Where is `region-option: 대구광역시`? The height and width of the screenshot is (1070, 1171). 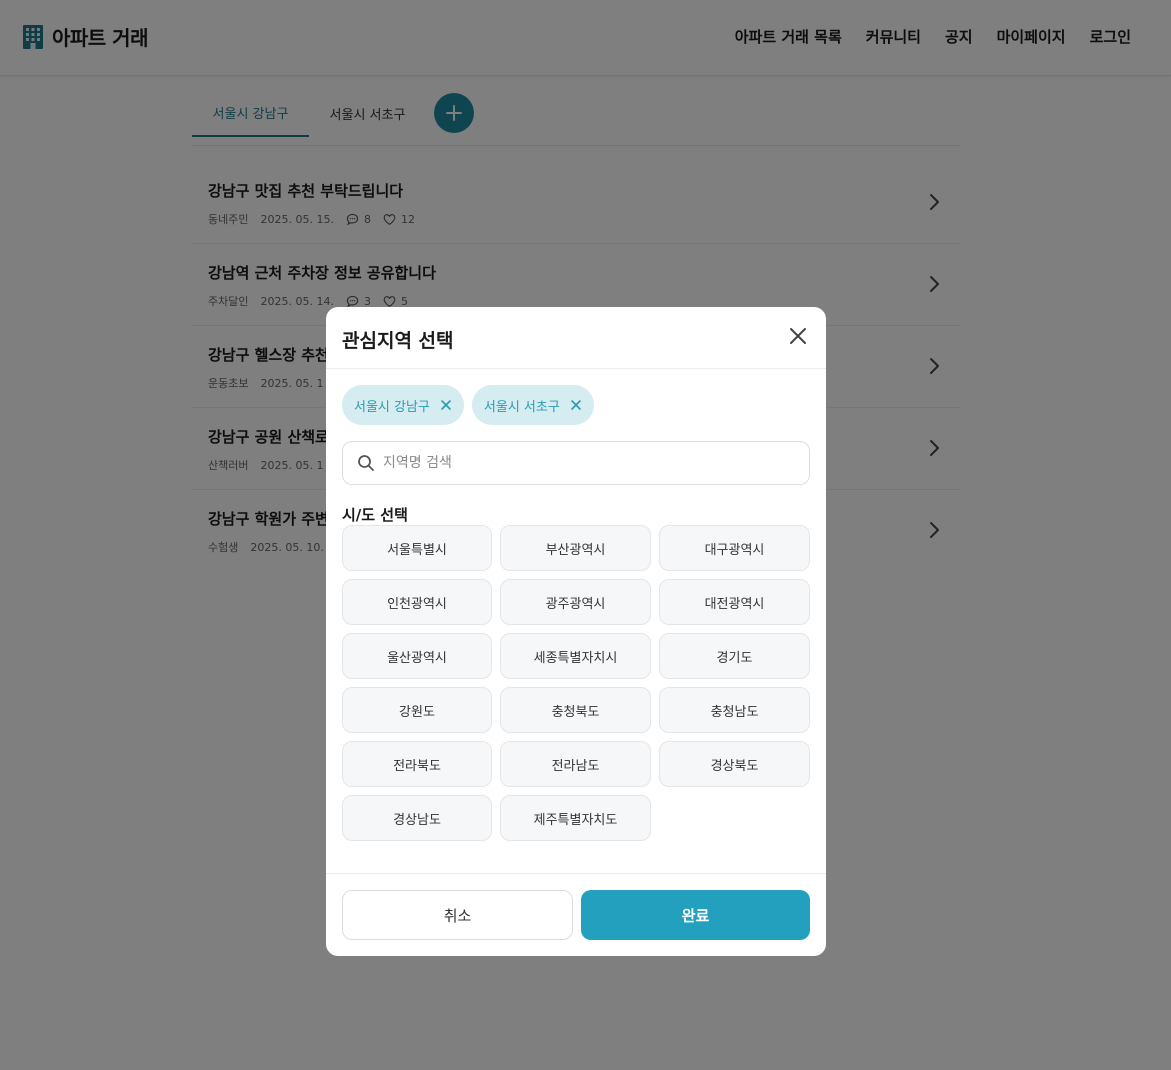 region-option: 대구광역시 is located at coordinates (734, 548).